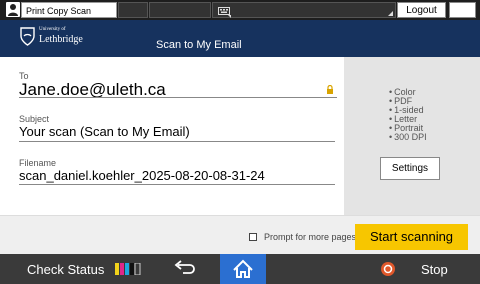 The width and height of the screenshot is (480, 284). Describe the element at coordinates (178, 97) in the screenshot. I see `to-underline` at that location.